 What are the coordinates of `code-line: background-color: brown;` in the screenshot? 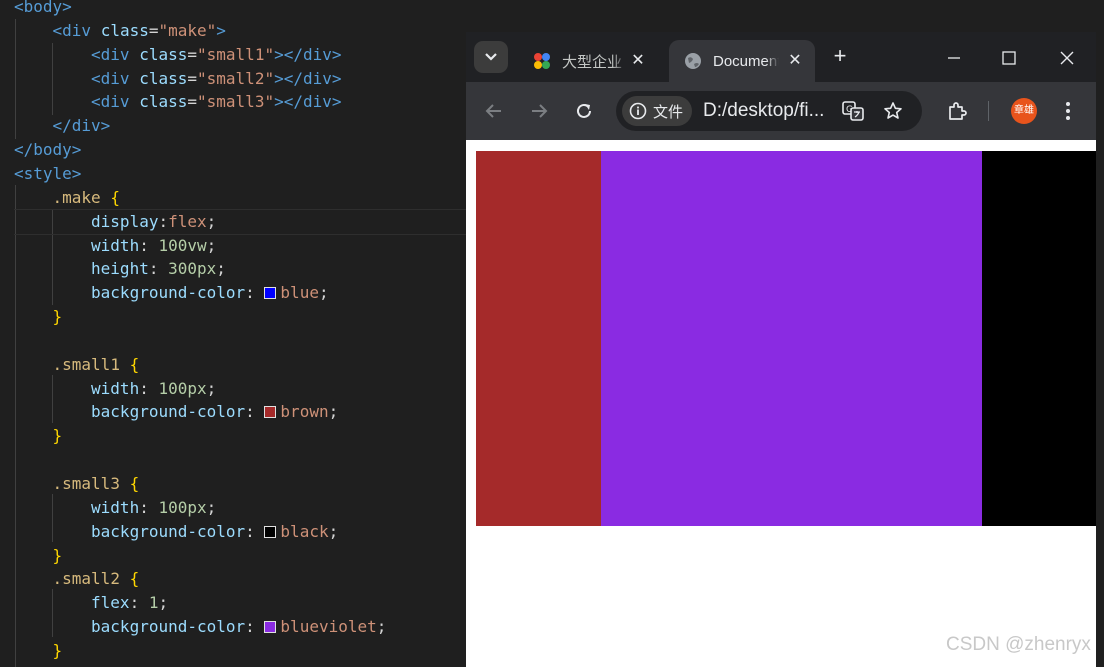 It's located at (214, 412).